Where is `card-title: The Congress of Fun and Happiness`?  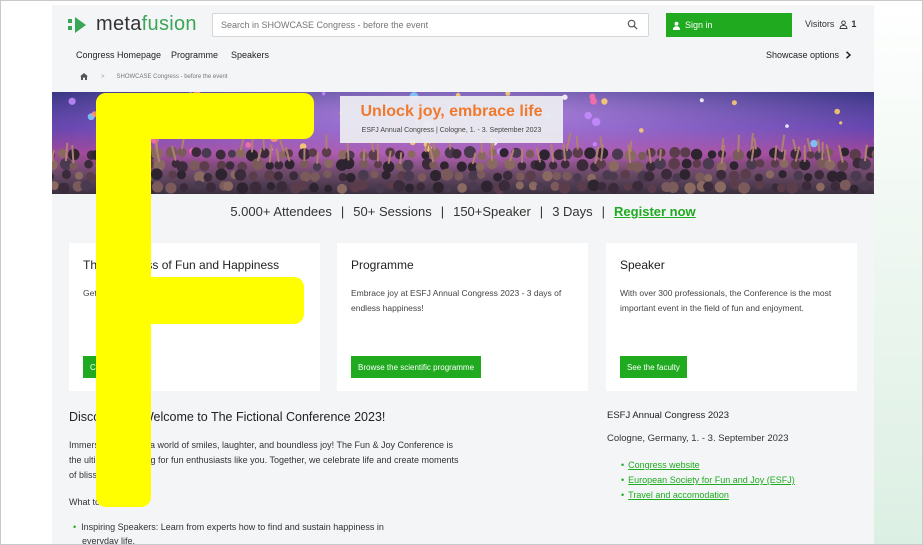
card-title: The Congress of Fun and Happiness is located at coordinates (181, 265).